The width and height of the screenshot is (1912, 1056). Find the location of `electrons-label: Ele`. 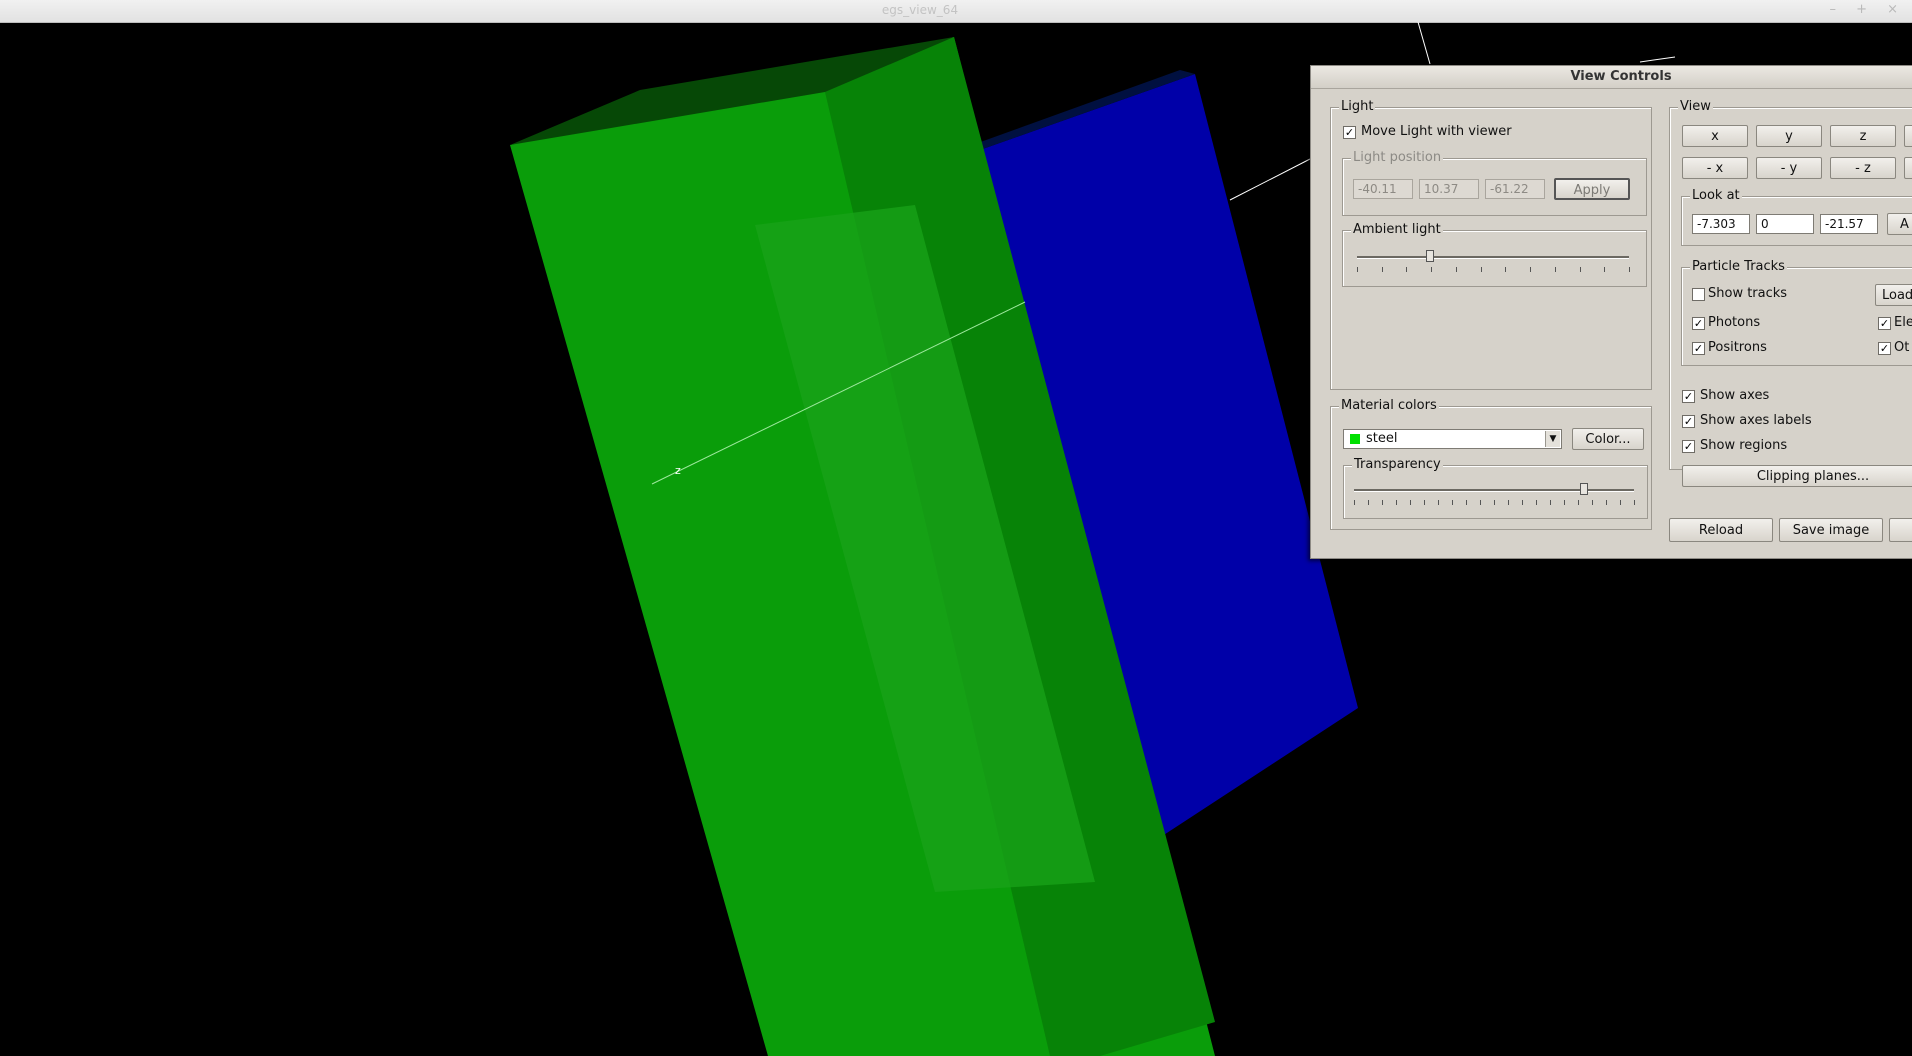

electrons-label: Ele is located at coordinates (1903, 322).